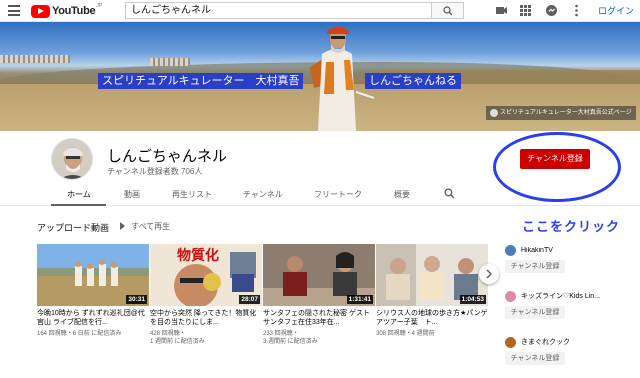 This screenshot has width=640, height=378. Describe the element at coordinates (177, 342) in the screenshot. I see `video-date: 1 週間前 に配信済み` at that location.